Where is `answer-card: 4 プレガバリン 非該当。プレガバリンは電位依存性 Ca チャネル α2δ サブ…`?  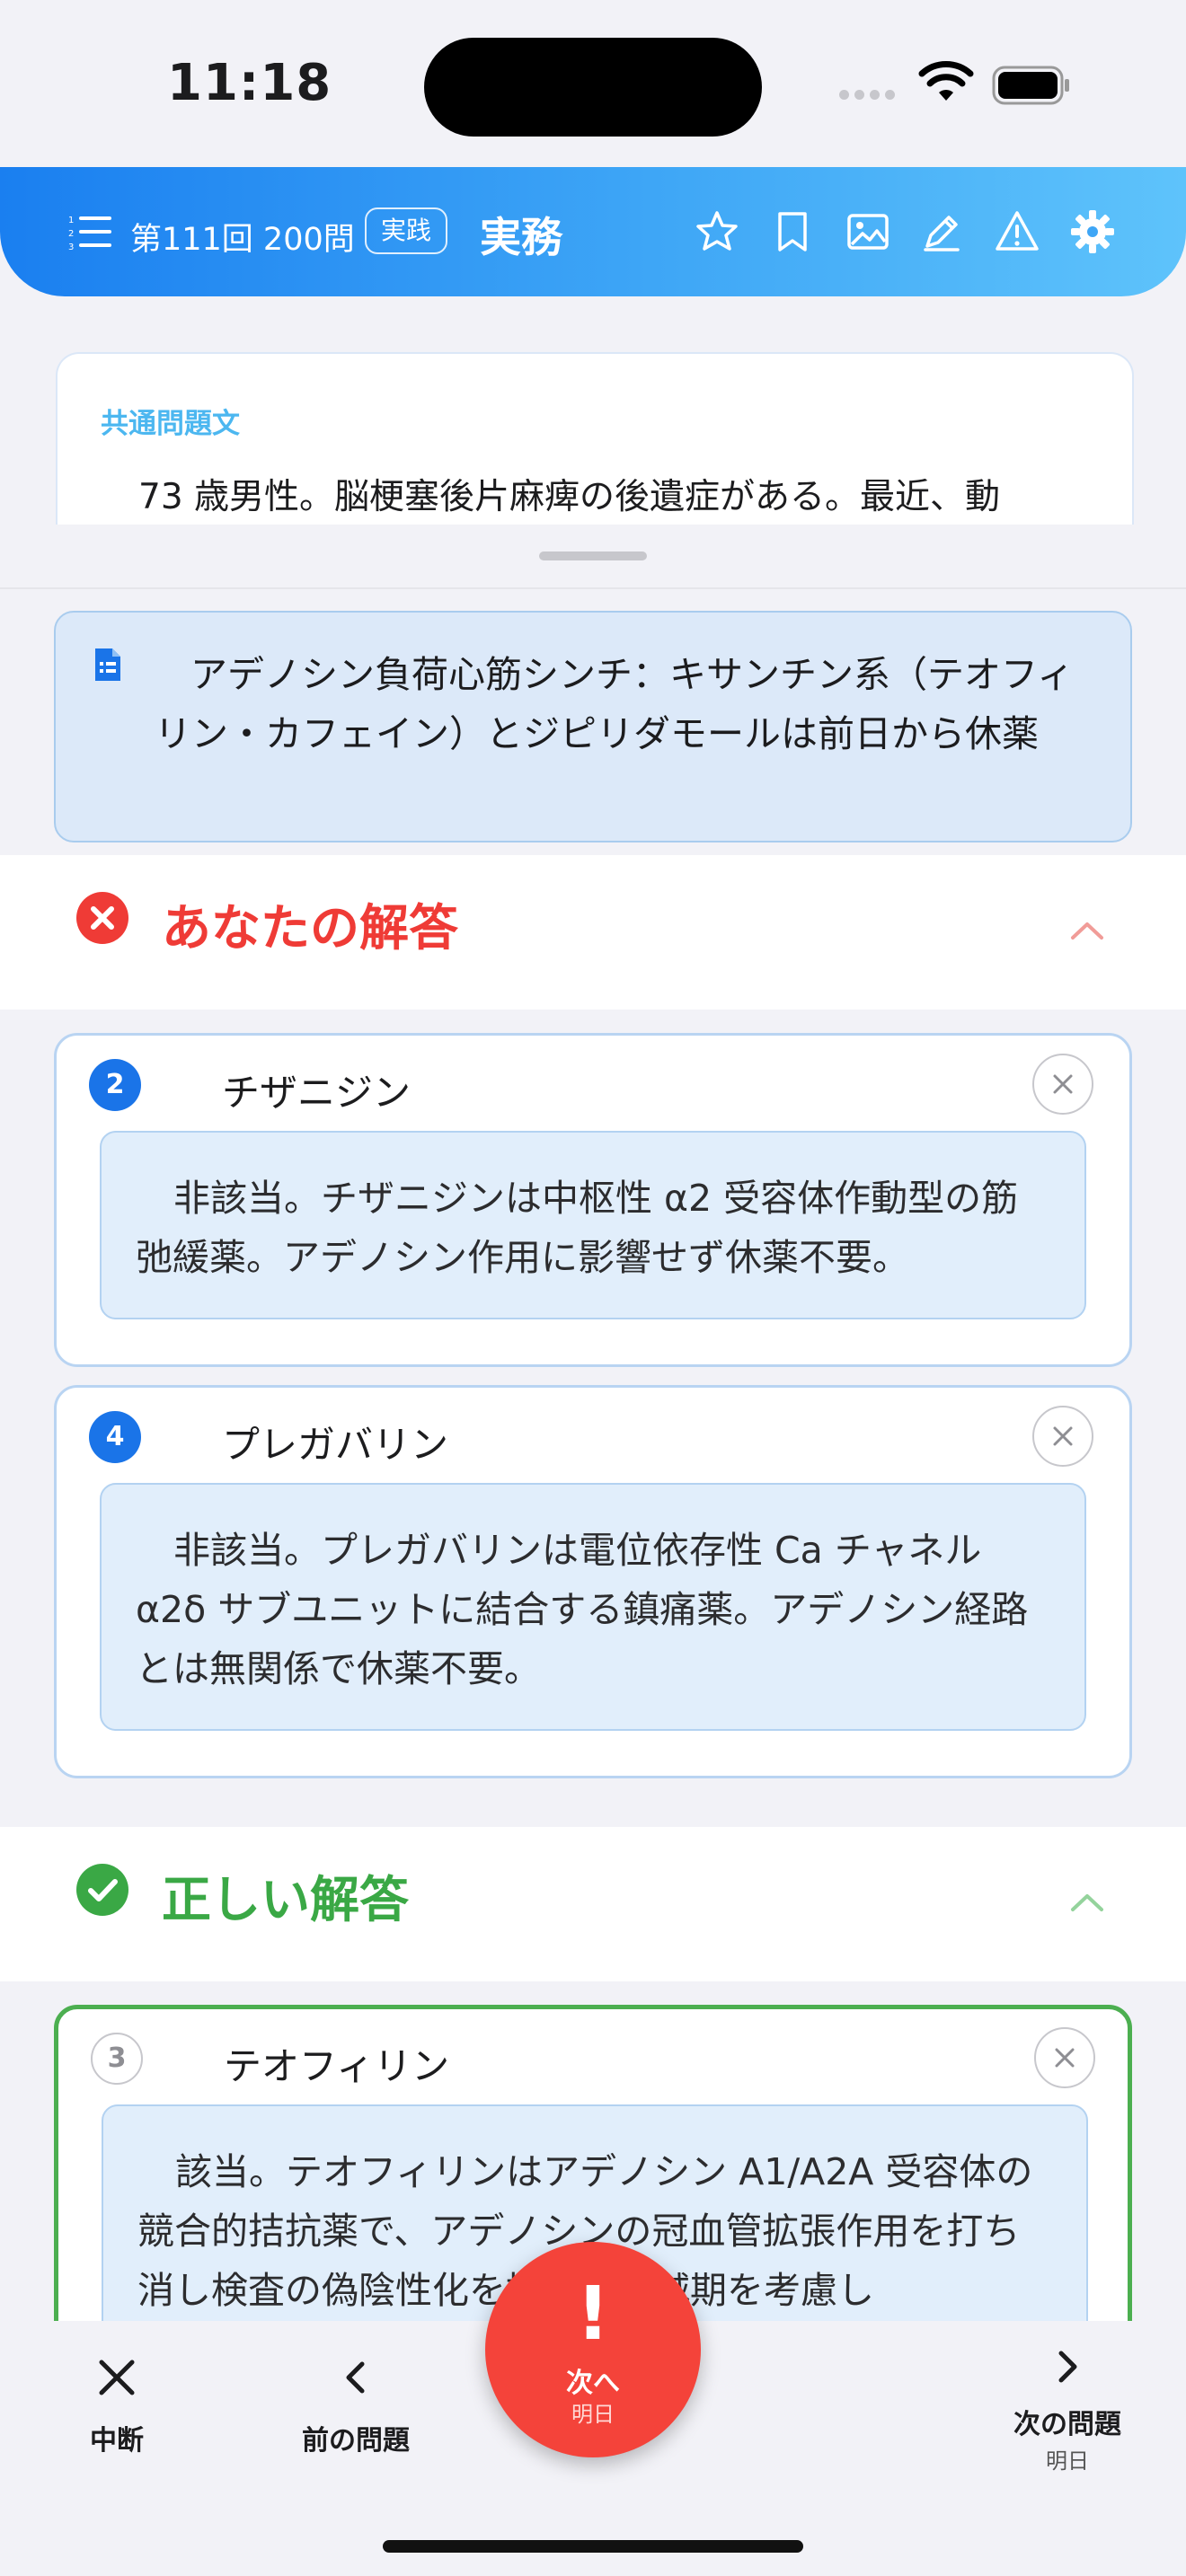
answer-card: 4 プレガバリン 非該当。プレガバリンは電位依存性 Ca チャネル α2δ サブ… is located at coordinates (593, 1581).